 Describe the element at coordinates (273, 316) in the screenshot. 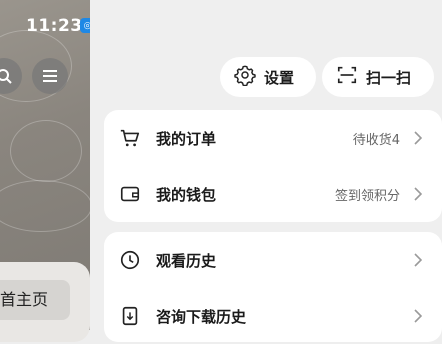

I see `consult-download-history-item: 咨询下载历史` at that location.